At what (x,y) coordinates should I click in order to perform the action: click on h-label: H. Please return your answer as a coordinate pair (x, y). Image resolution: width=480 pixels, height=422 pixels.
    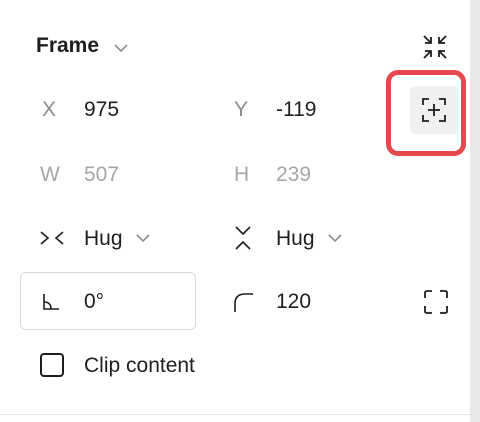
    Looking at the image, I should click on (242, 174).